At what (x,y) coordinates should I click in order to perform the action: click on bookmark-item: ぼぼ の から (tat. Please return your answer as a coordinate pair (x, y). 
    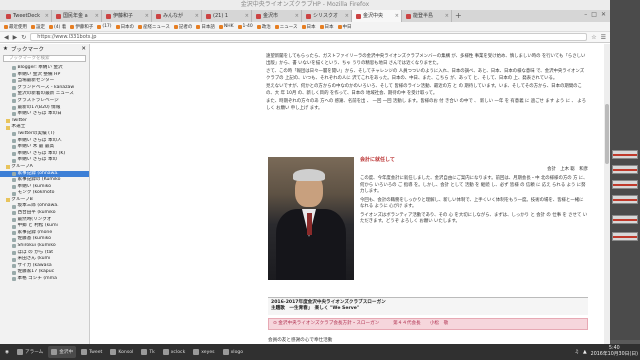
    Looking at the image, I should click on (44, 253).